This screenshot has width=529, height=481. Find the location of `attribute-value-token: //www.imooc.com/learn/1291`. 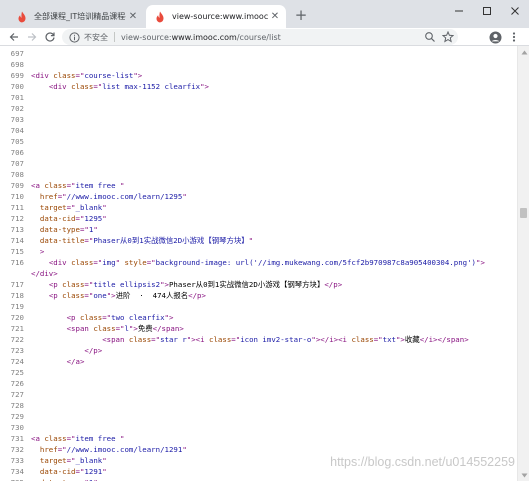

attribute-value-token: //www.imooc.com/learn/1291 is located at coordinates (124, 449).